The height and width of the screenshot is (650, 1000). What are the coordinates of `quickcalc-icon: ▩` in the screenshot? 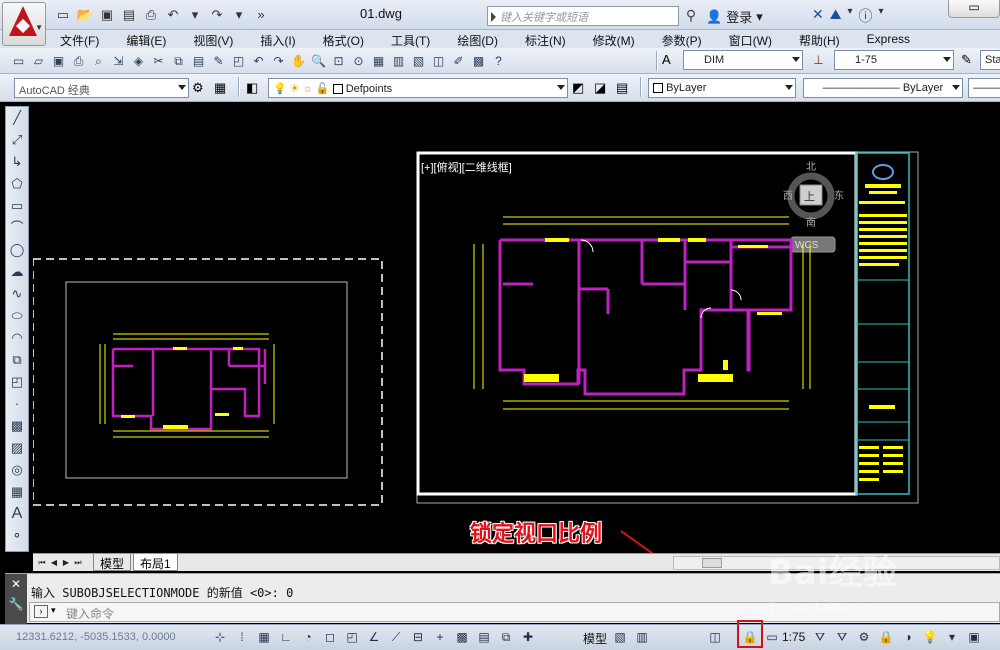 It's located at (478, 60).